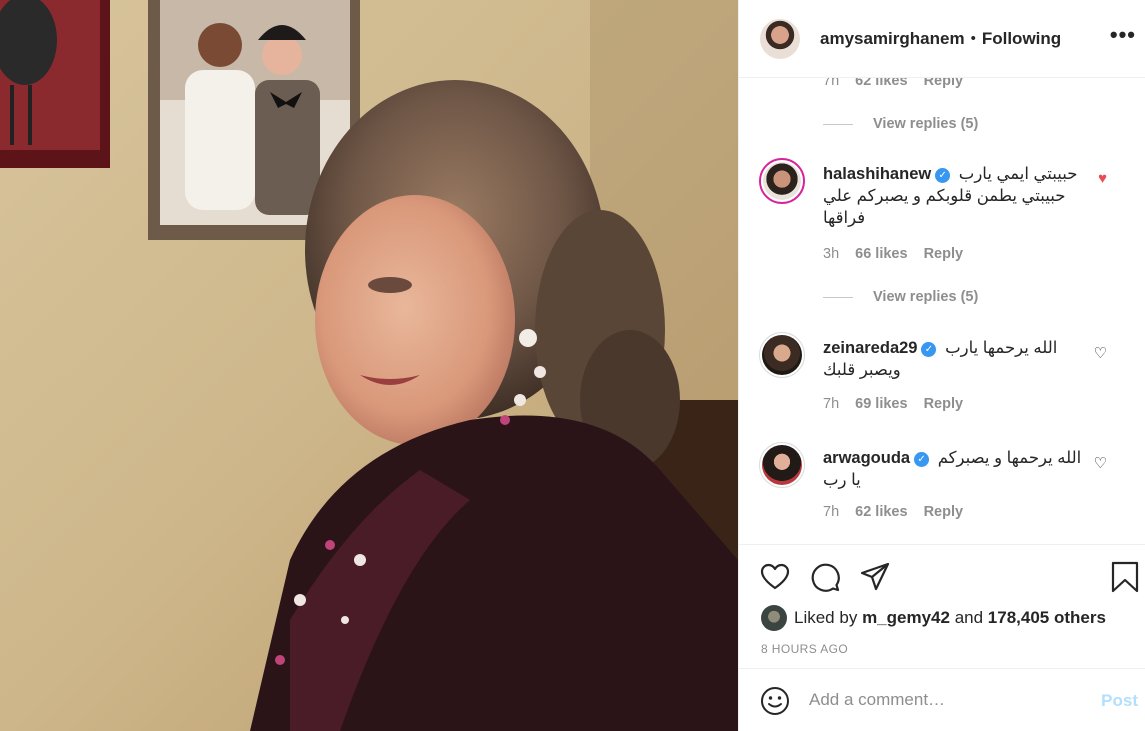  I want to click on commenter-username: halashihanew, so click(877, 174).